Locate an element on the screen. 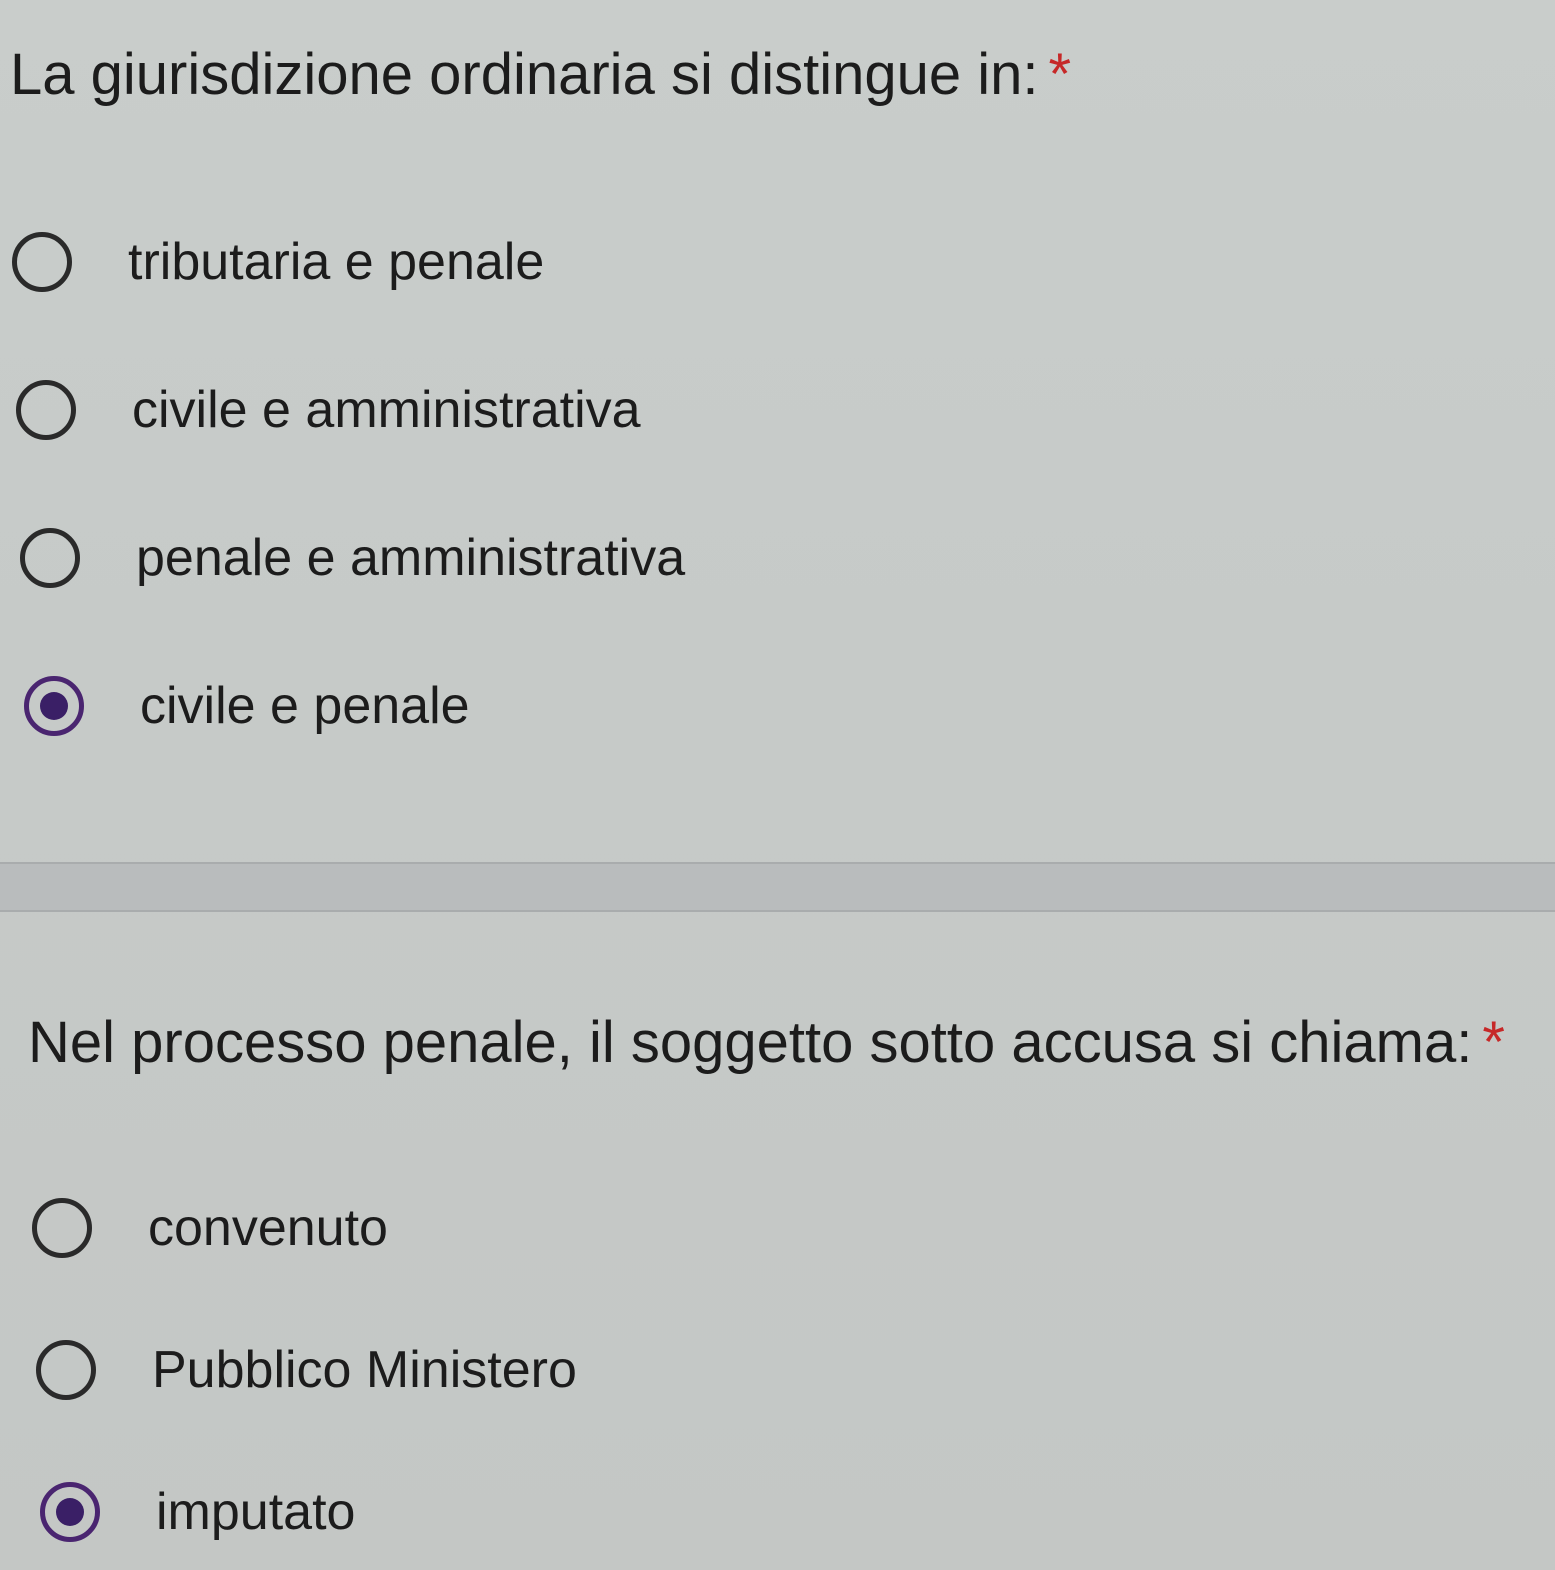 This screenshot has height=1570, width=1555. option-label: civile e amministrativa is located at coordinates (386, 410).